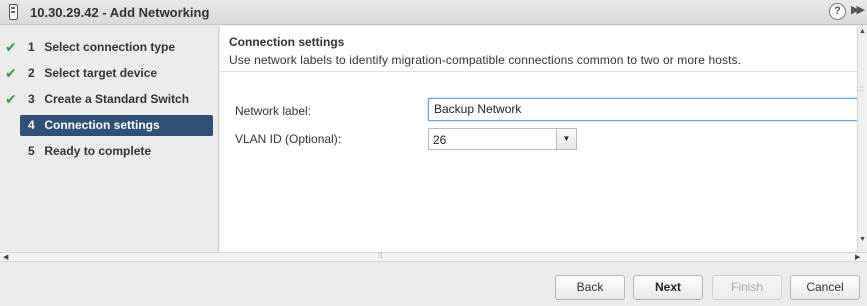 The height and width of the screenshot is (306, 867). What do you see at coordinates (117, 99) in the screenshot?
I see `step-label: Create a Standard Switch` at bounding box center [117, 99].